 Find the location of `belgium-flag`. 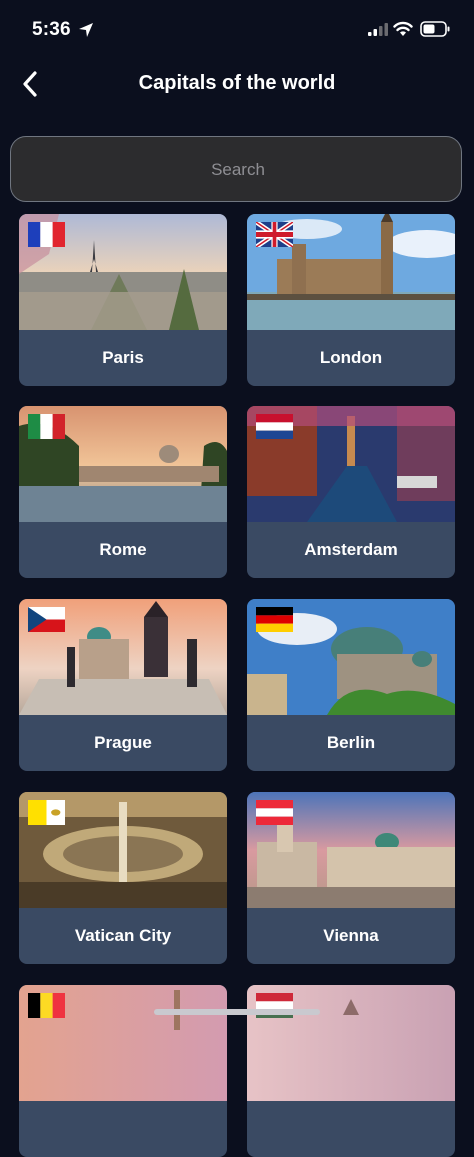

belgium-flag is located at coordinates (46, 1005).